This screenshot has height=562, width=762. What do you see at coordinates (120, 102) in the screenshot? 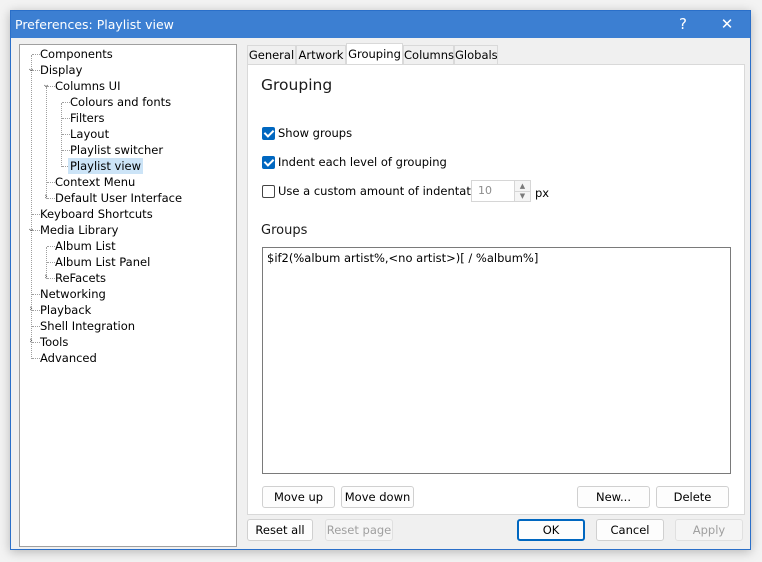
I see `tree-item-colours-and-fonts: Colours and fonts` at bounding box center [120, 102].